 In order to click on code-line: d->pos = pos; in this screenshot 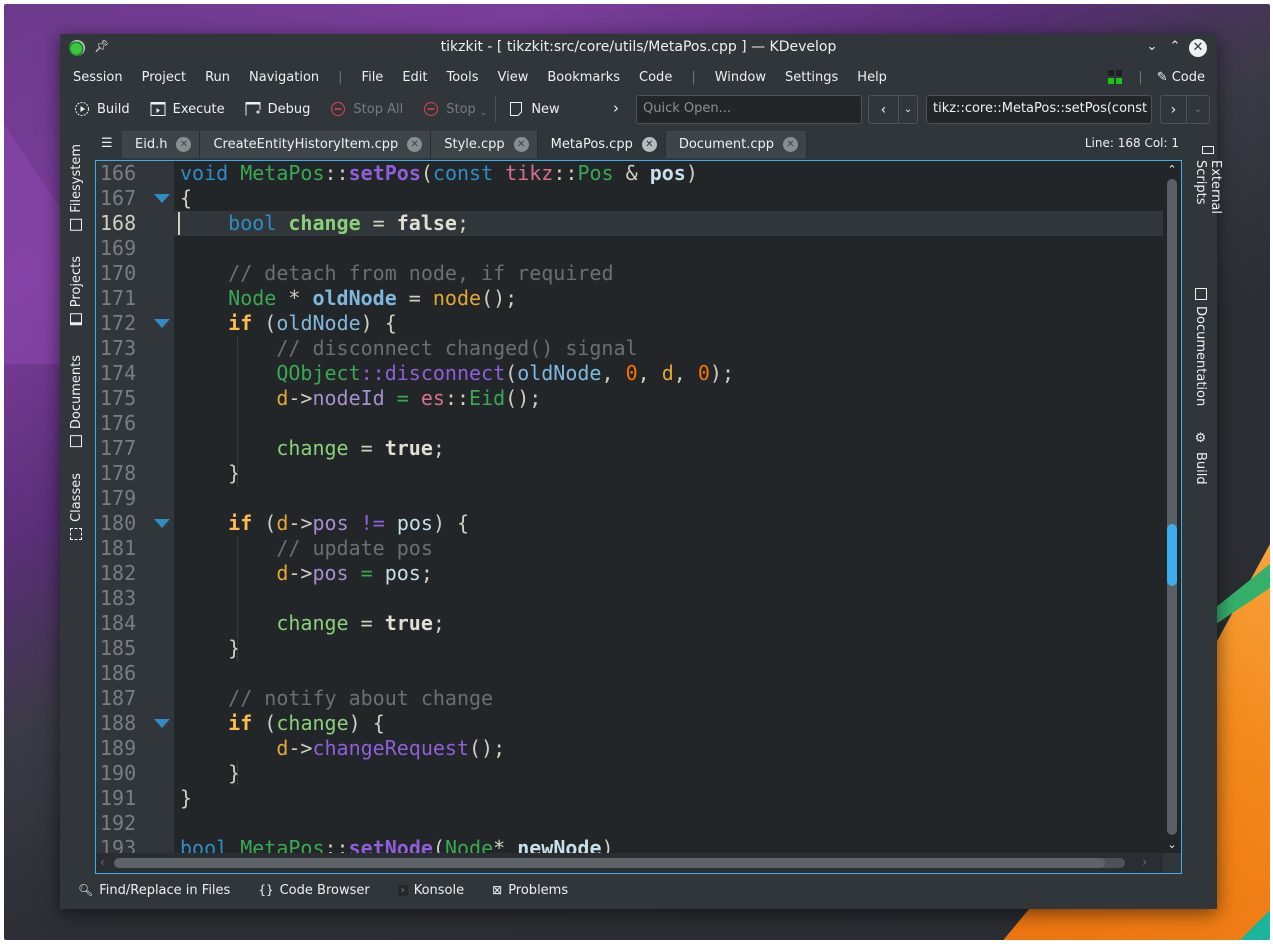, I will do `click(668, 573)`.